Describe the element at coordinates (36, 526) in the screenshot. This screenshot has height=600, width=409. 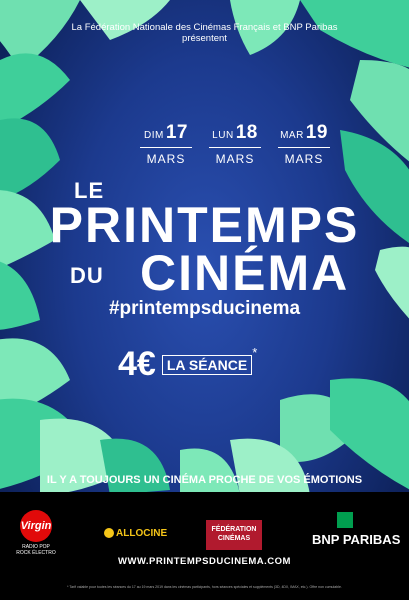
I see `virgin-radio-logo: Virgin` at that location.